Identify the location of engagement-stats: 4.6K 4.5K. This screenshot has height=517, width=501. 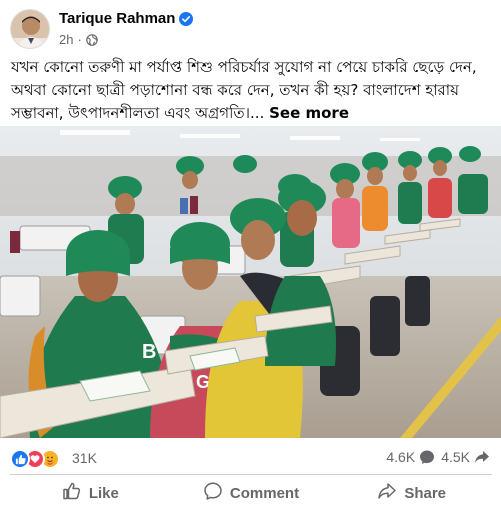
(438, 457).